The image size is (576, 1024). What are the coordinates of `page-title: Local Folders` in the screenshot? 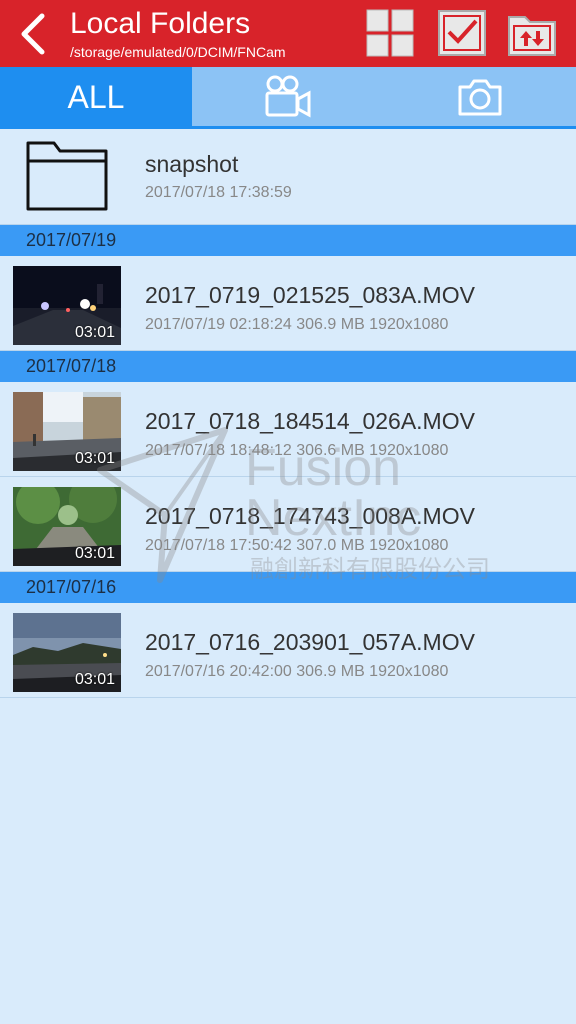 It's located at (160, 23).